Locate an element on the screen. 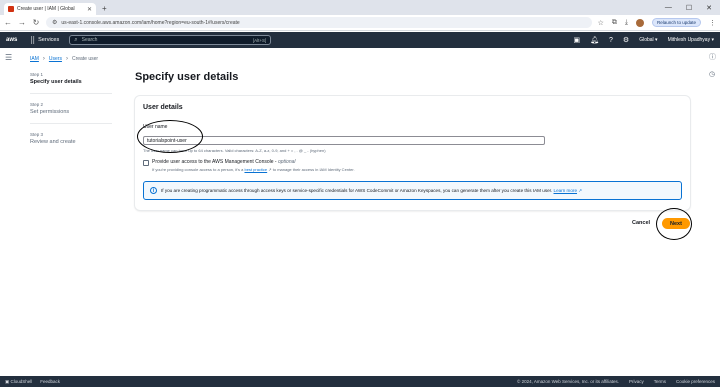 Image resolution: width=720 pixels, height=387 pixels. feedback-link: Feedback is located at coordinates (50, 381).